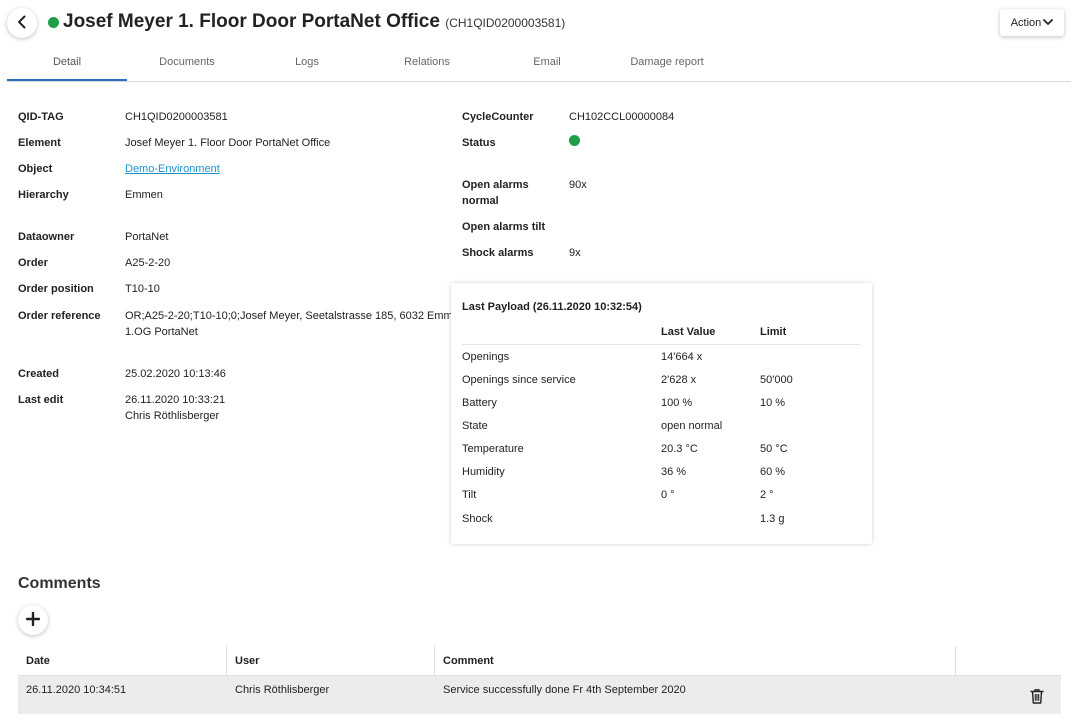 The width and height of the screenshot is (1074, 720). Describe the element at coordinates (483, 472) in the screenshot. I see `payload-row-name: Humidity` at that location.